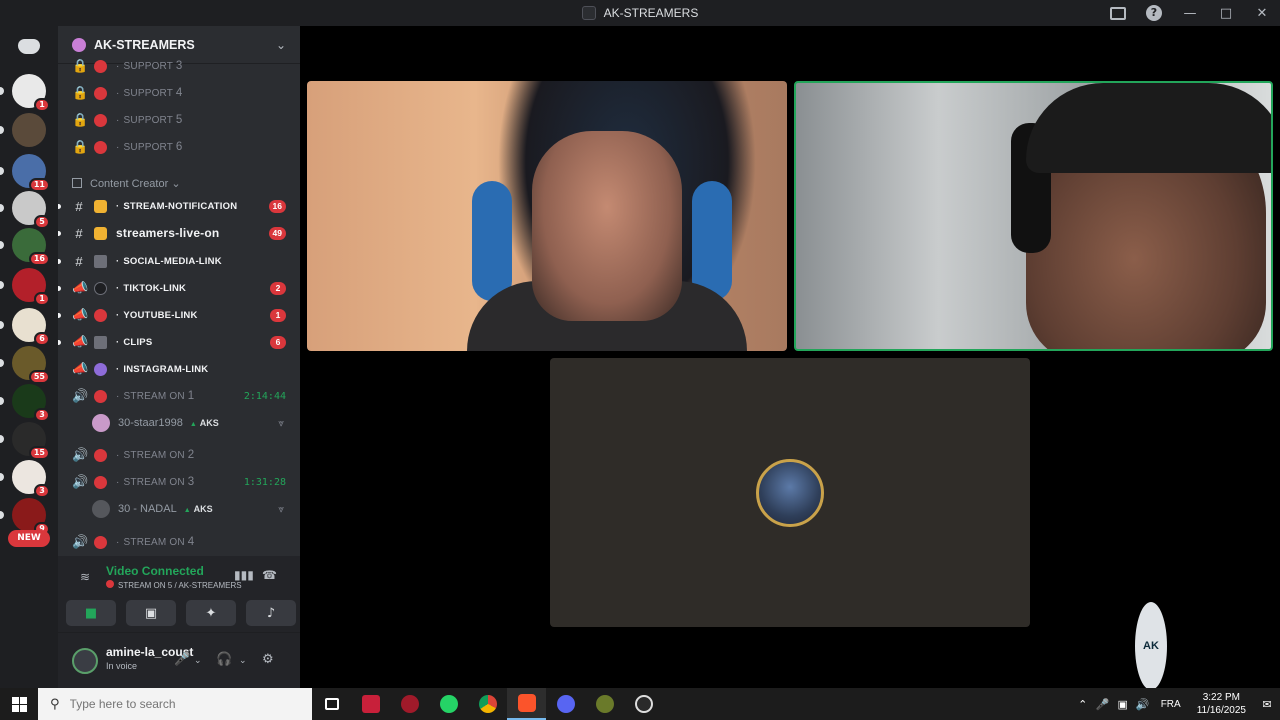 This screenshot has height=720, width=1280. I want to click on server-icon: 16, so click(31, 247).